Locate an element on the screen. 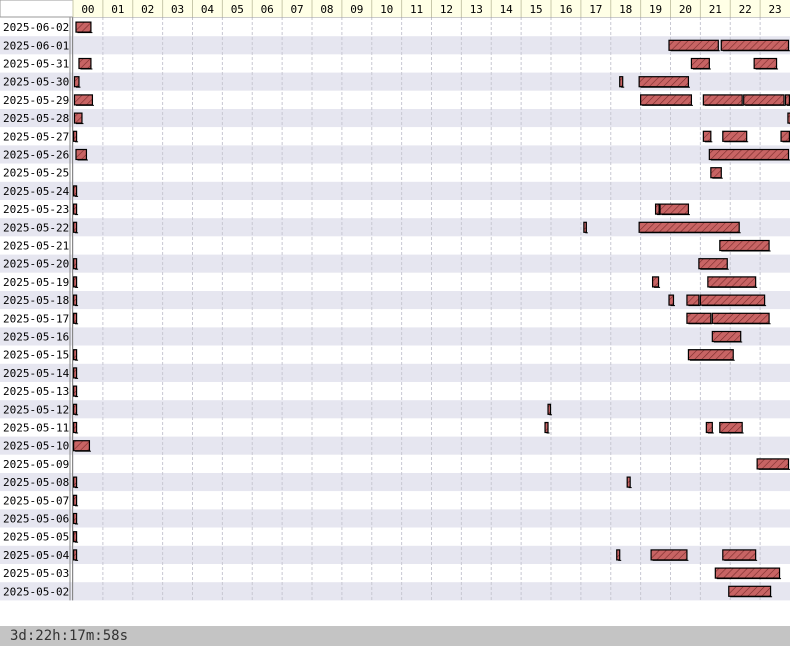 The image size is (790, 646). hour-label: 15 is located at coordinates (535, 9).